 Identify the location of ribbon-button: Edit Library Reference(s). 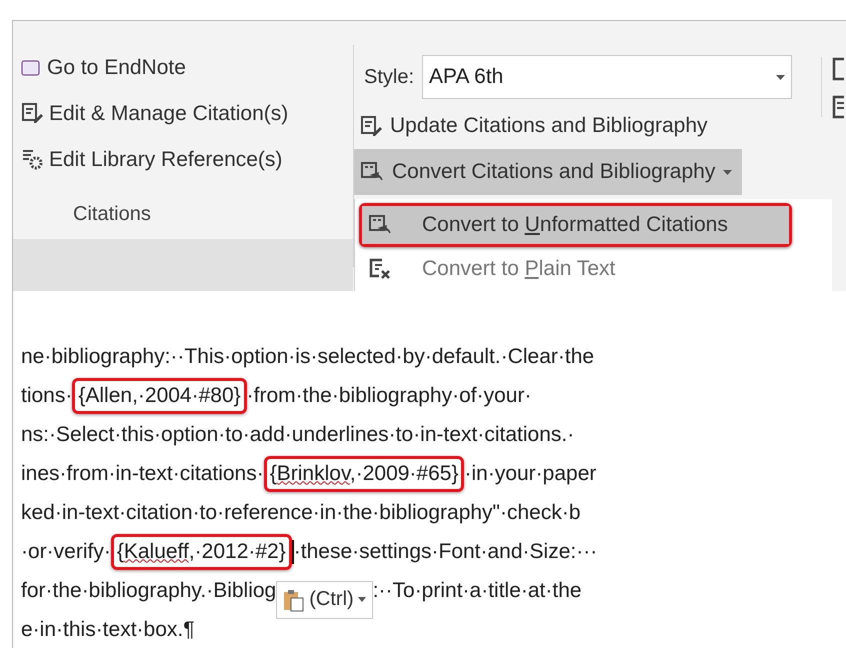
(187, 159).